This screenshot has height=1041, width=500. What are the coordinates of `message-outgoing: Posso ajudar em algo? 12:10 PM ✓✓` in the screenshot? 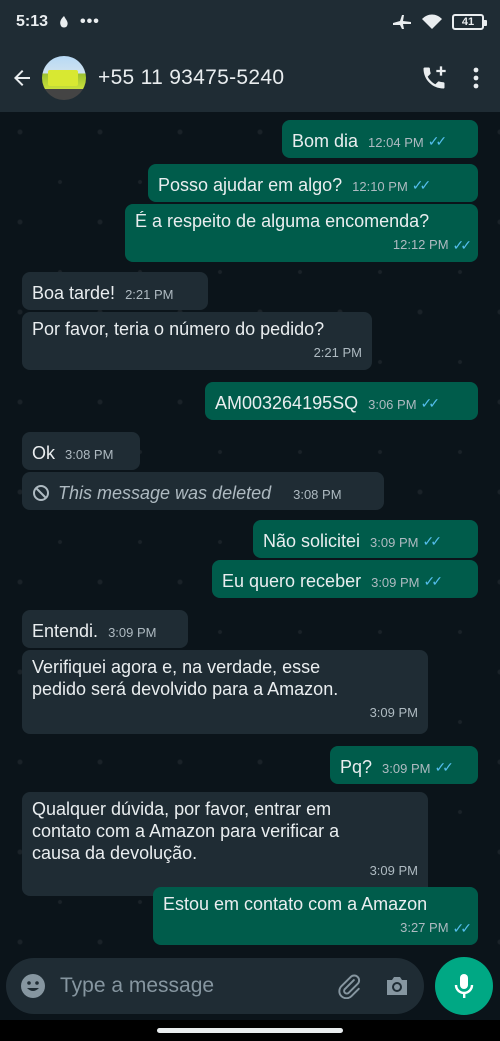 It's located at (313, 183).